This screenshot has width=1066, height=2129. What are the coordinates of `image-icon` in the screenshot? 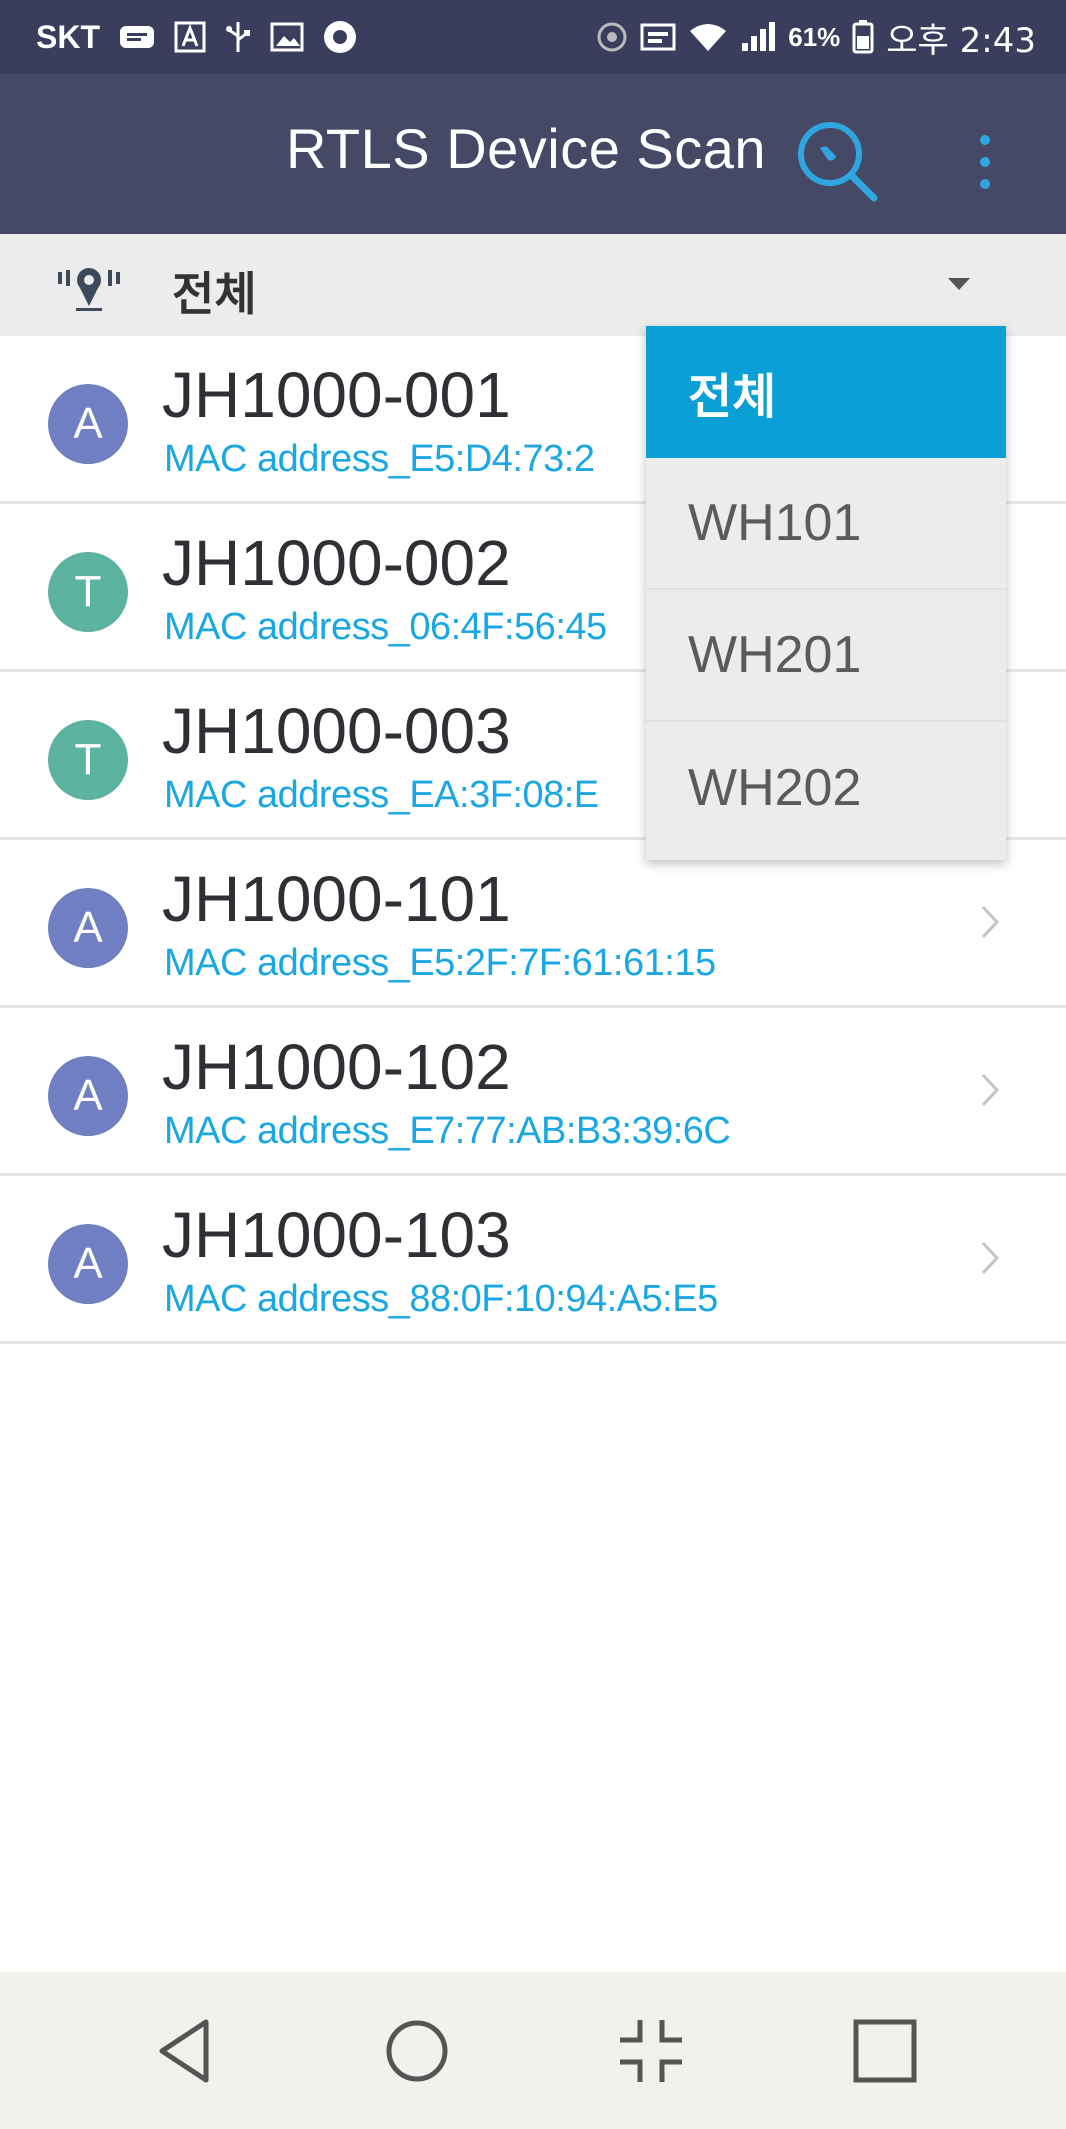 It's located at (287, 37).